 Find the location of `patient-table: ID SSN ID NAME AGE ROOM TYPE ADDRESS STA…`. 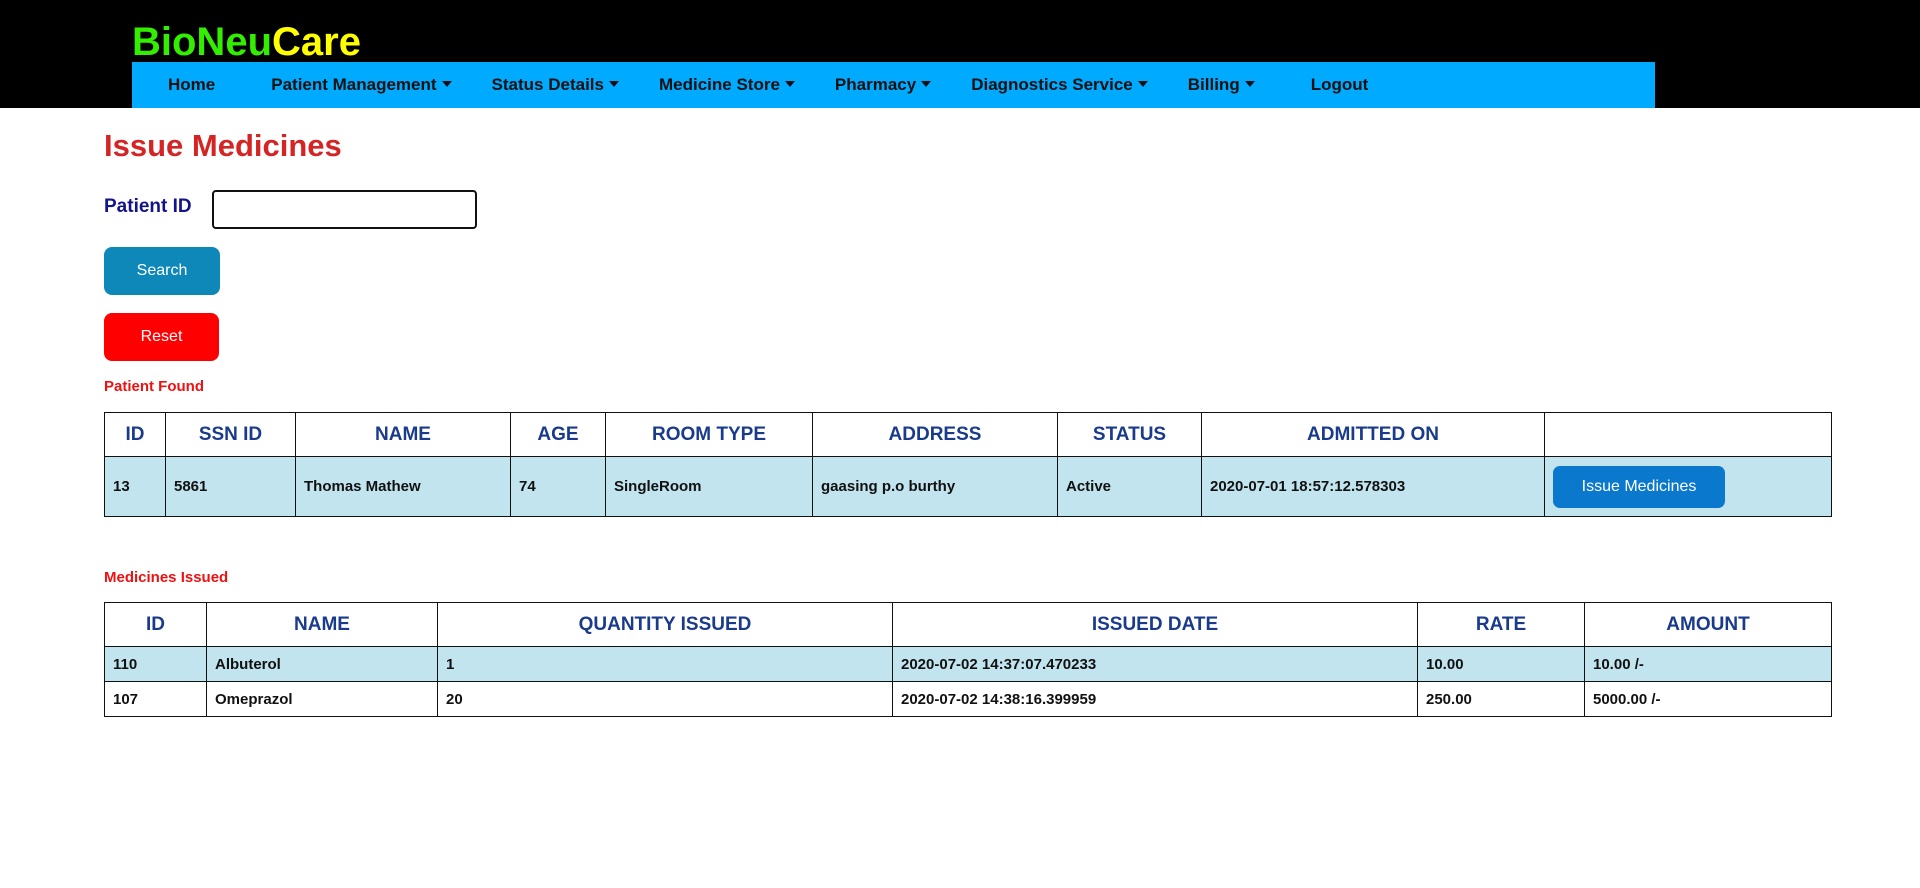

patient-table: ID SSN ID NAME AGE ROOM TYPE ADDRESS STA… is located at coordinates (968, 464).